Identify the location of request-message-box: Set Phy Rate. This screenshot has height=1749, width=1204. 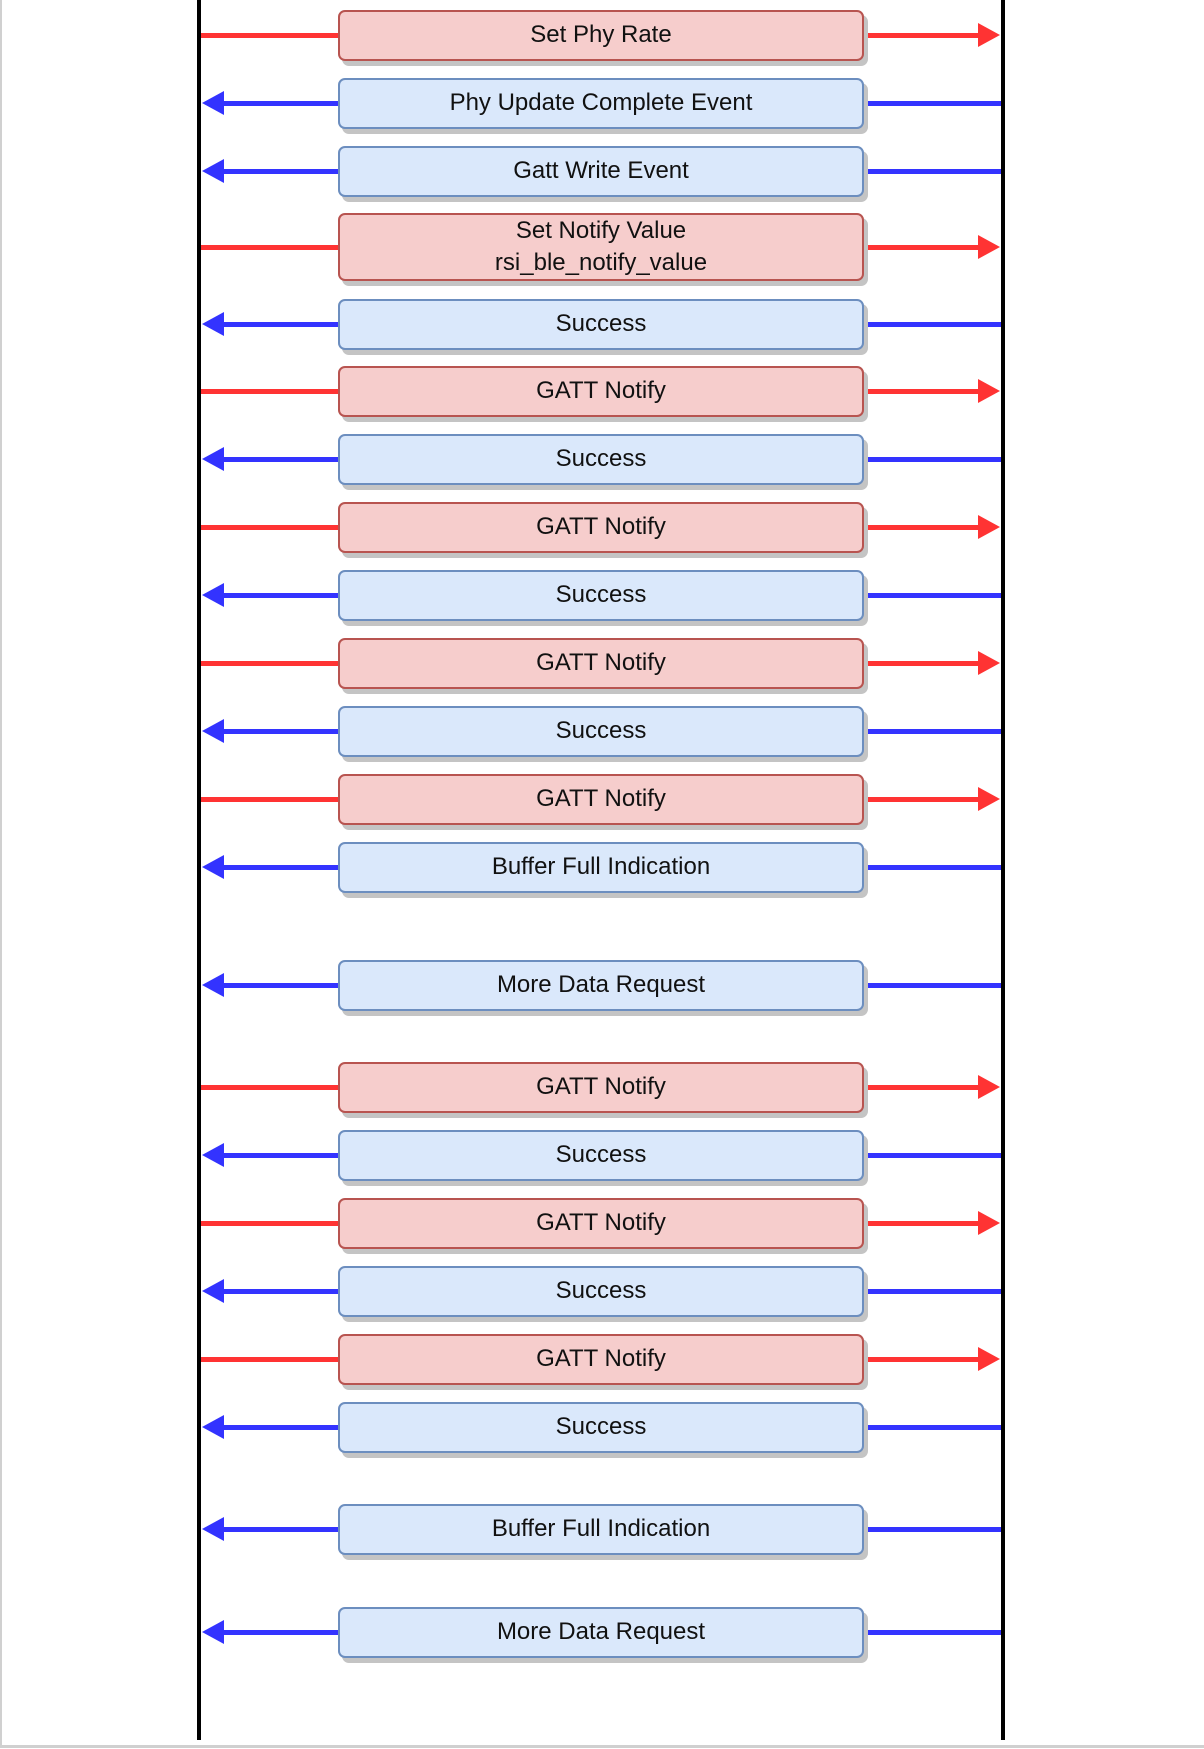
(601, 35).